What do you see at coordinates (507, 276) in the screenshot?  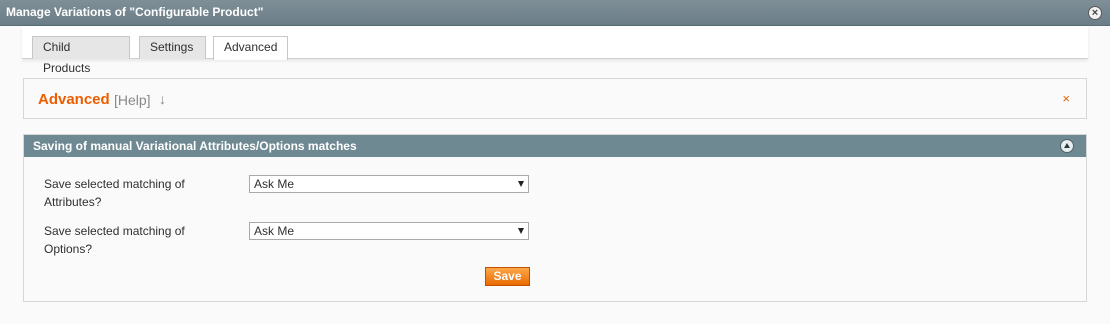 I see `save-button: Save` at bounding box center [507, 276].